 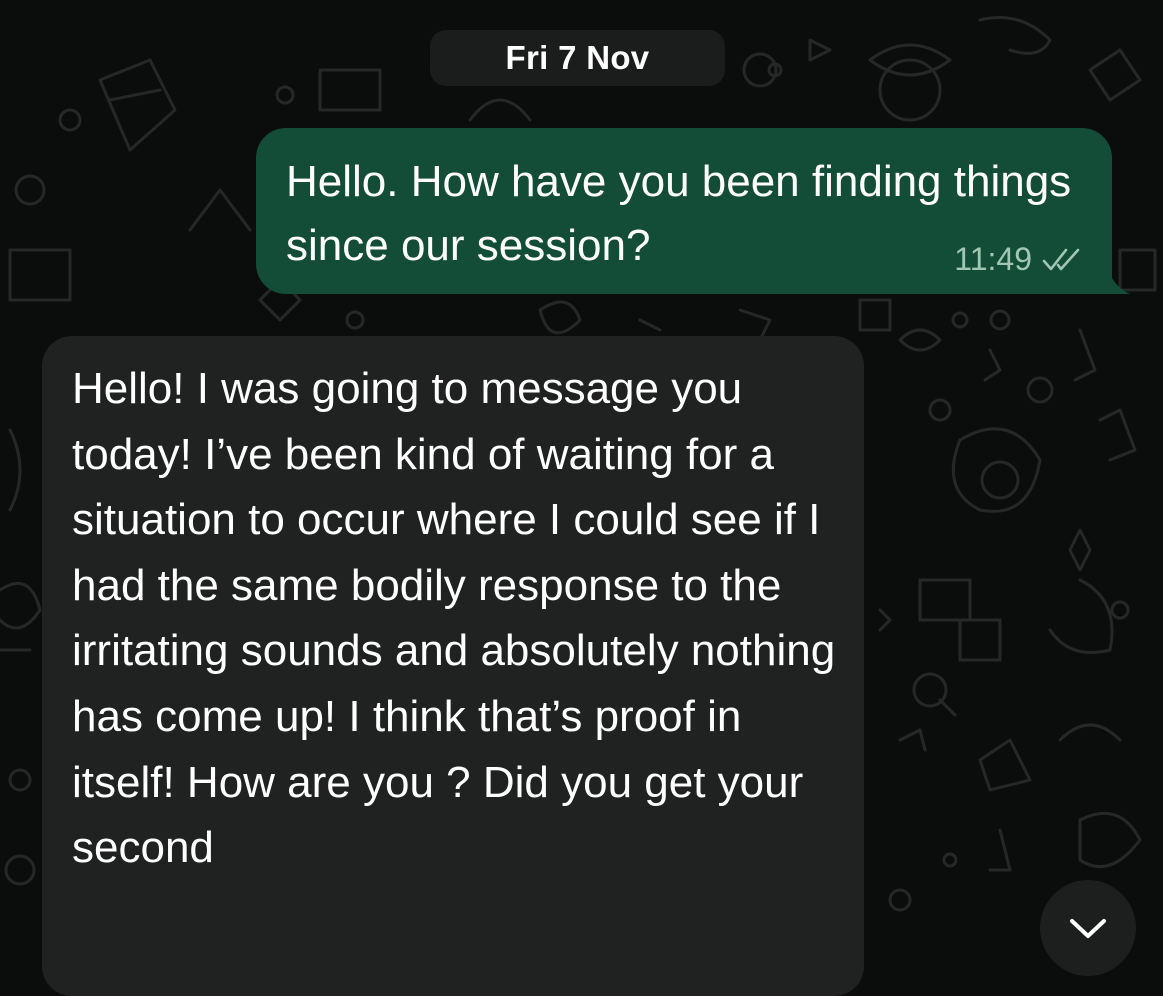 I want to click on double-check-icon, so click(x=1061, y=259).